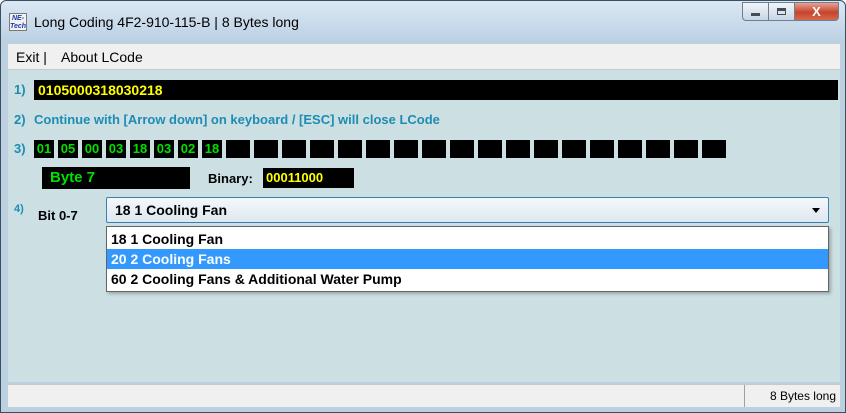 The image size is (846, 413). What do you see at coordinates (92, 149) in the screenshot?
I see `byte-cell: 00` at bounding box center [92, 149].